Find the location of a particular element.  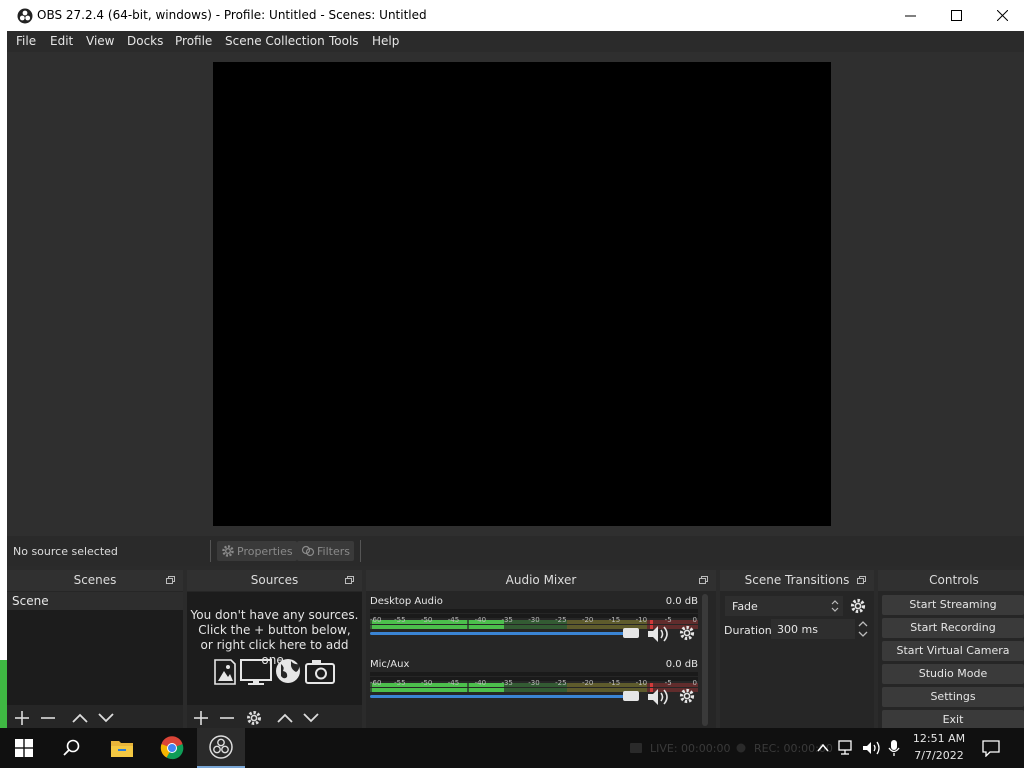

filters-label: Filters is located at coordinates (333, 551).